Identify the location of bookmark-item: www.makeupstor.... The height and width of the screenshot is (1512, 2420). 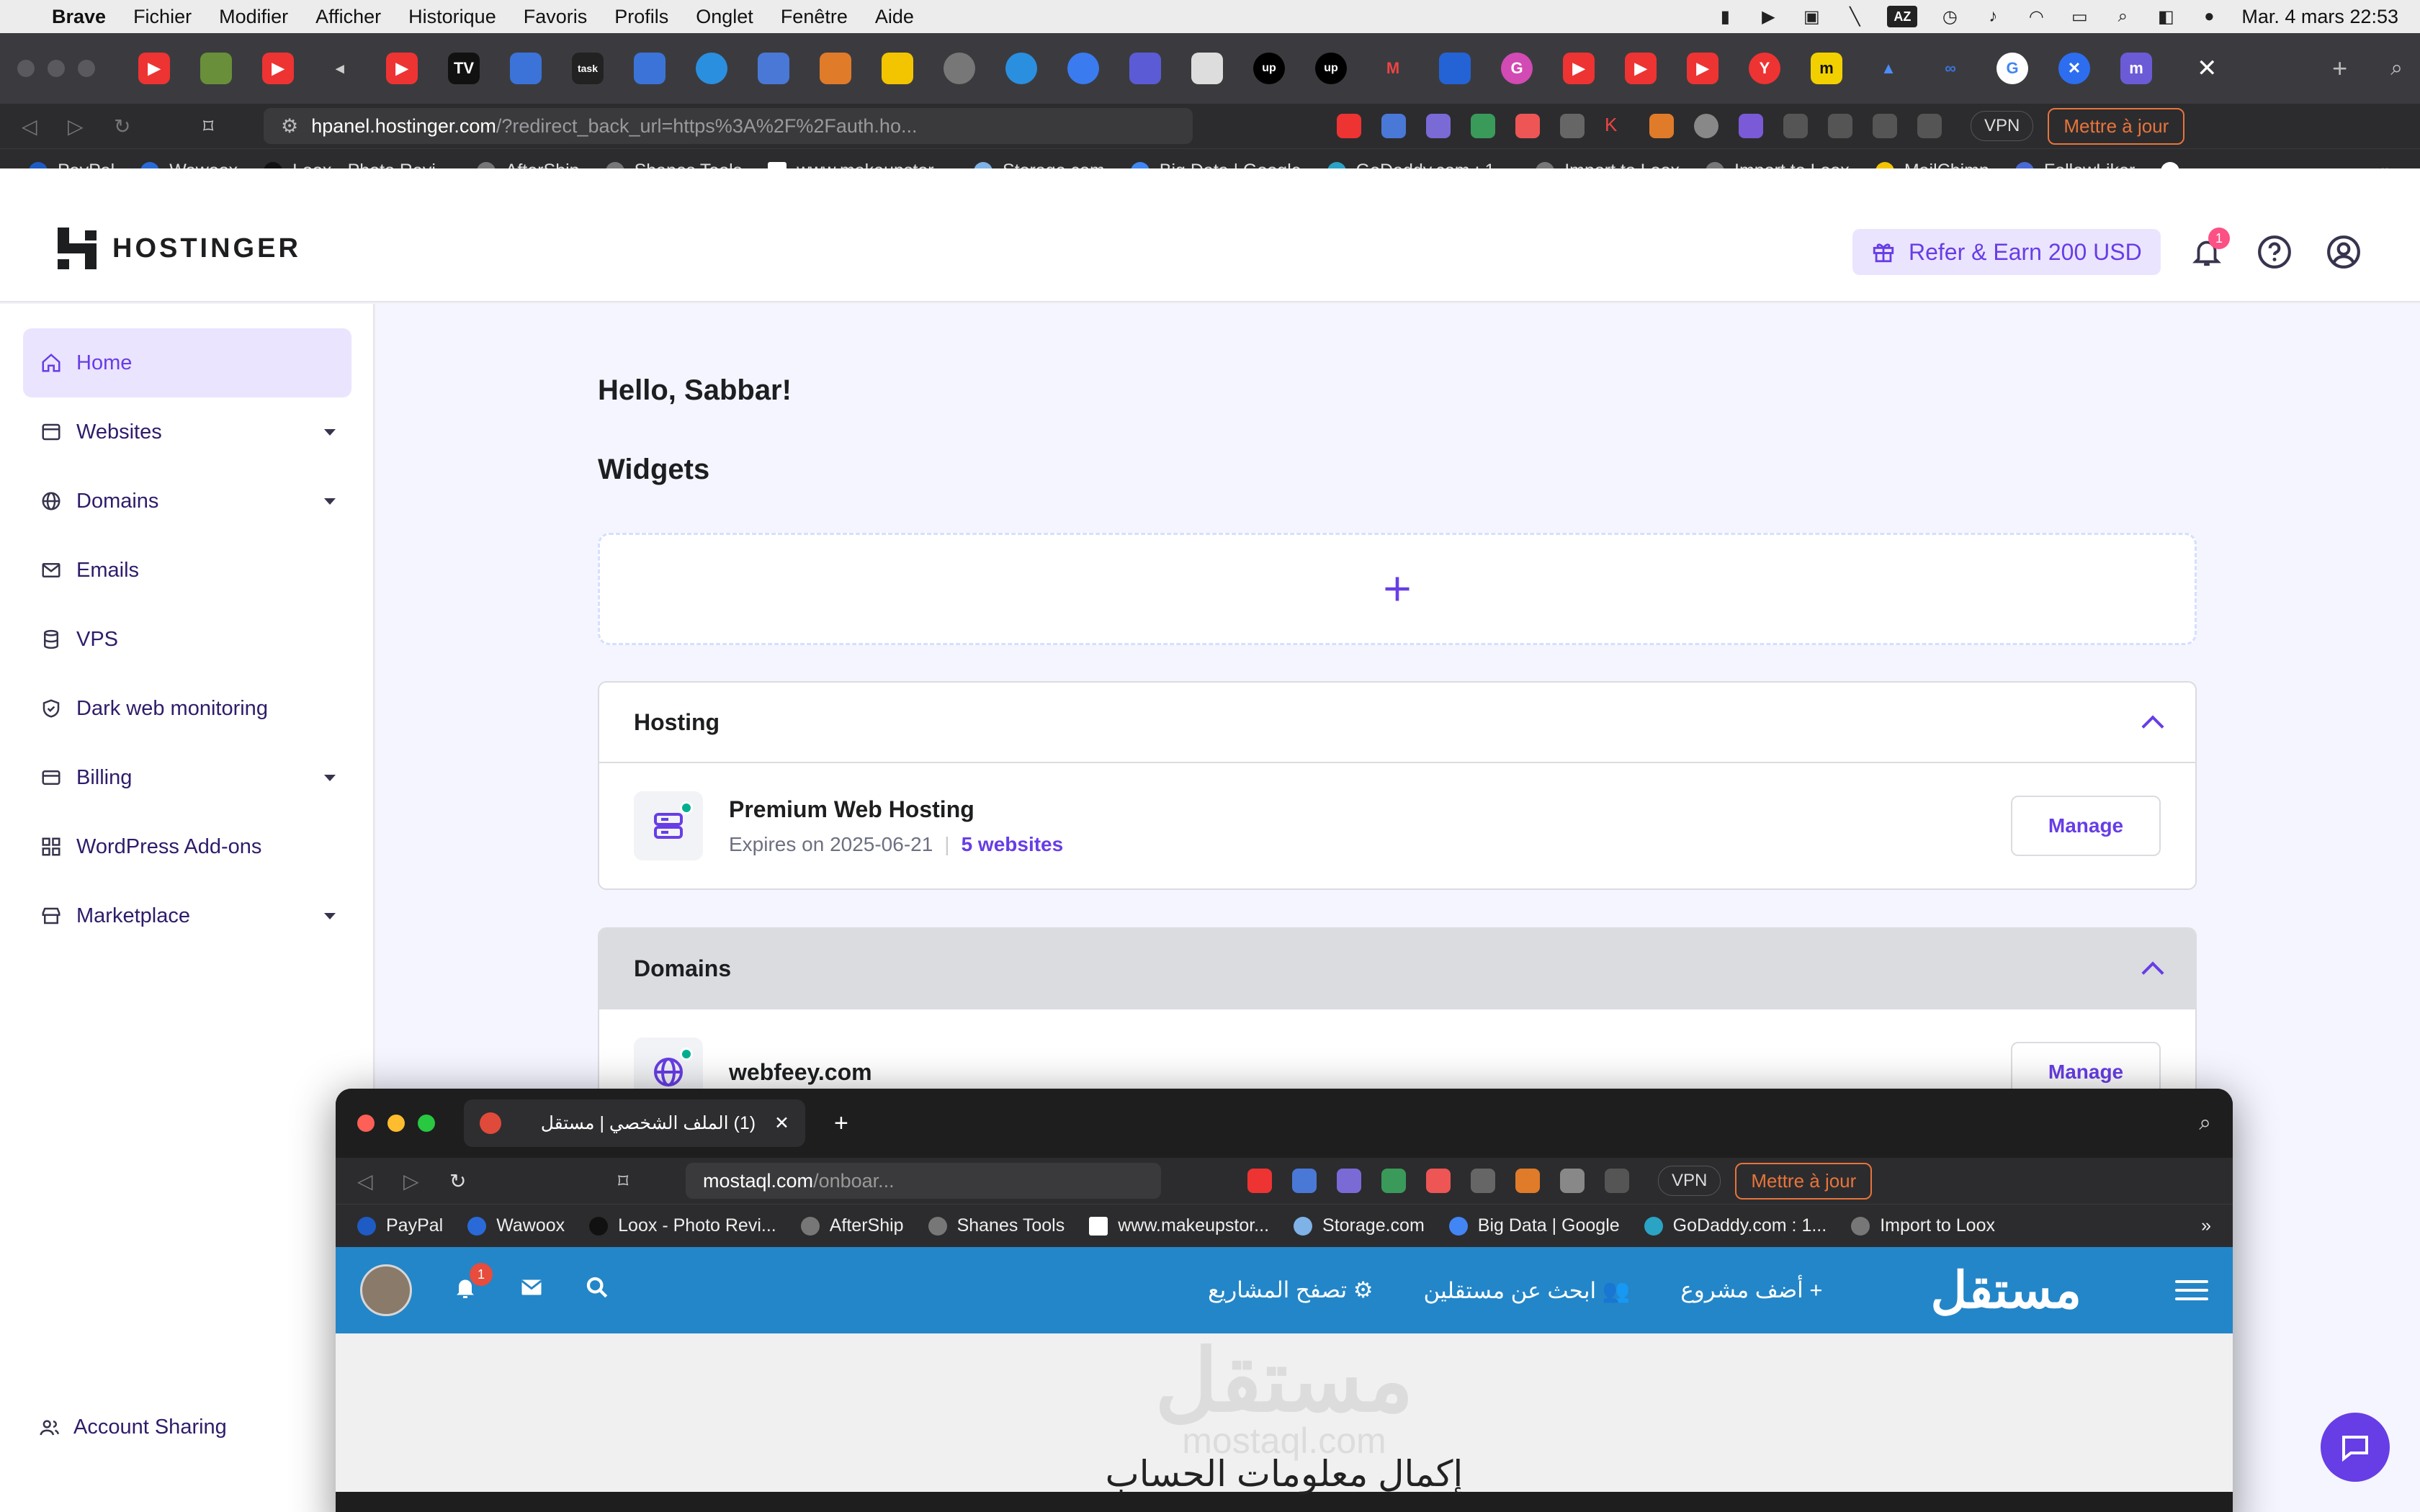
(1179, 1225).